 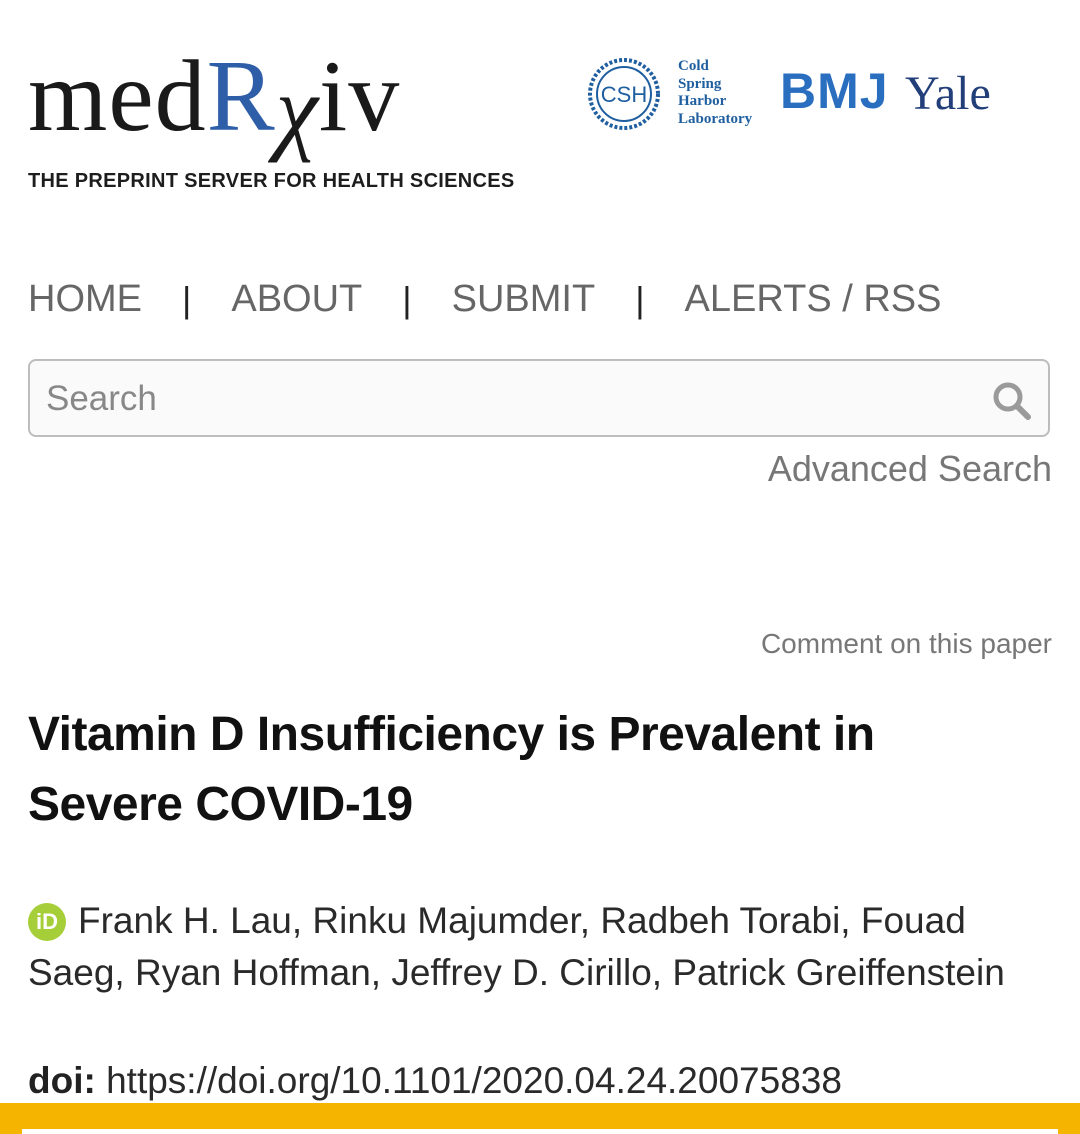 I want to click on bottom-bar-inner, so click(x=540, y=1131).